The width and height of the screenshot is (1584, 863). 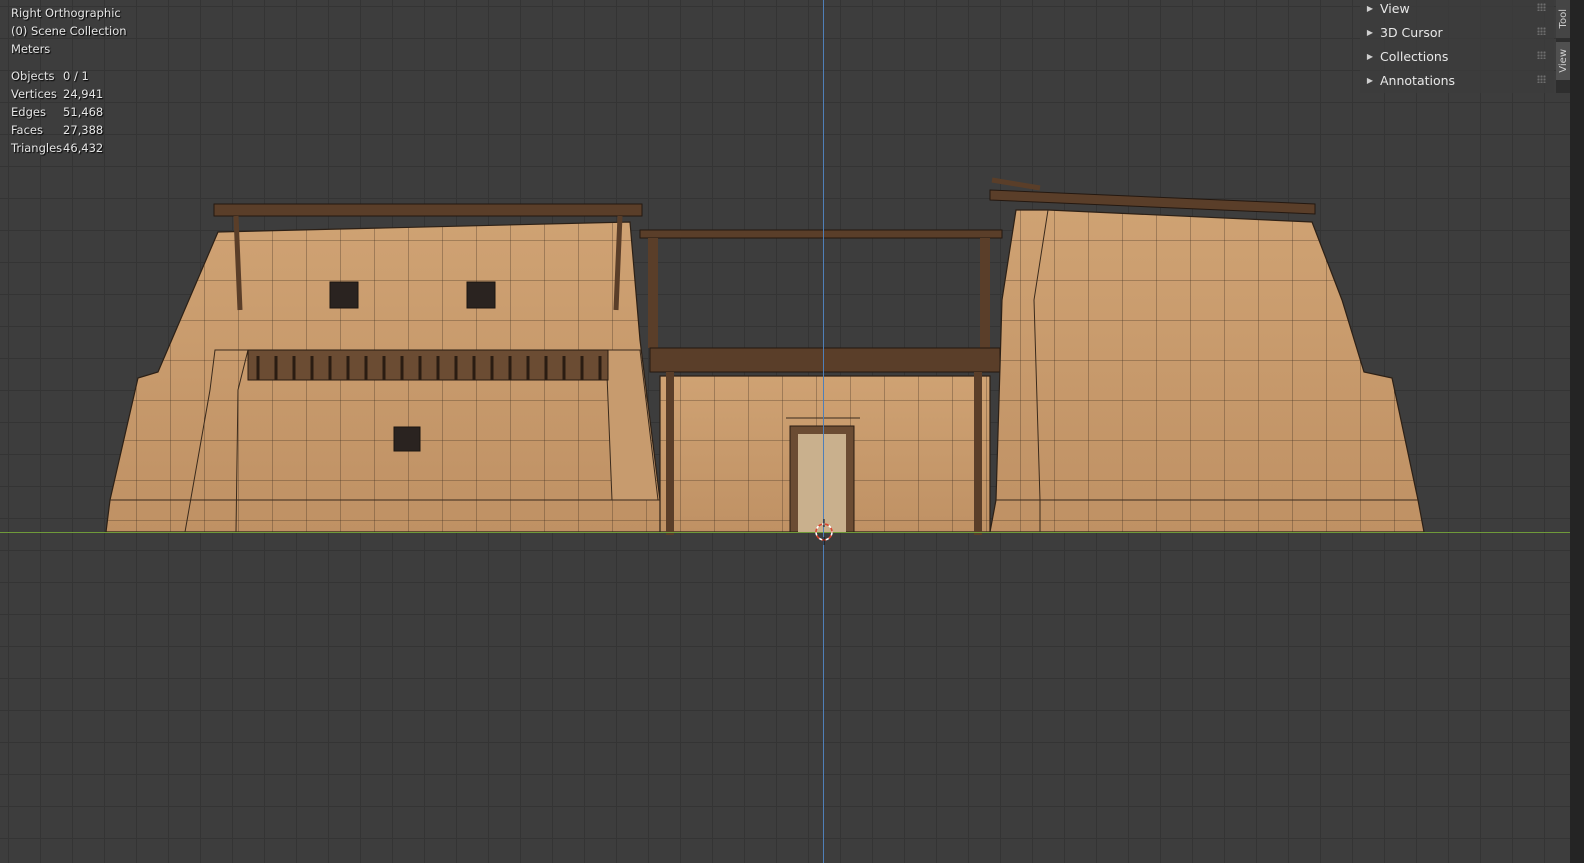 What do you see at coordinates (28, 112) in the screenshot?
I see `stat-label: Edges` at bounding box center [28, 112].